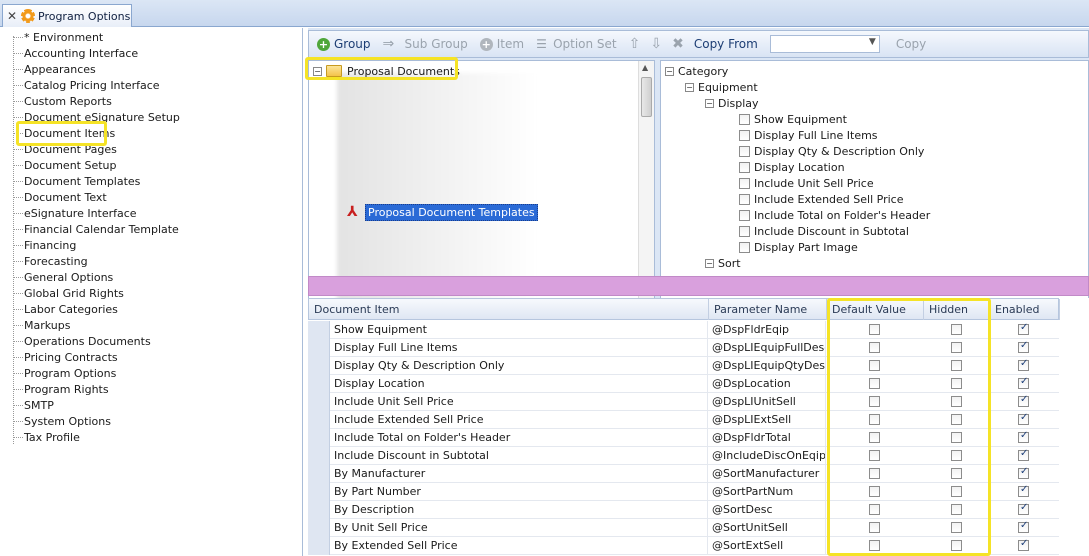 The height and width of the screenshot is (556, 1089). Describe the element at coordinates (767, 348) in the screenshot. I see `cell-parameter-name: @DspLIEquipFullDesc` at that location.